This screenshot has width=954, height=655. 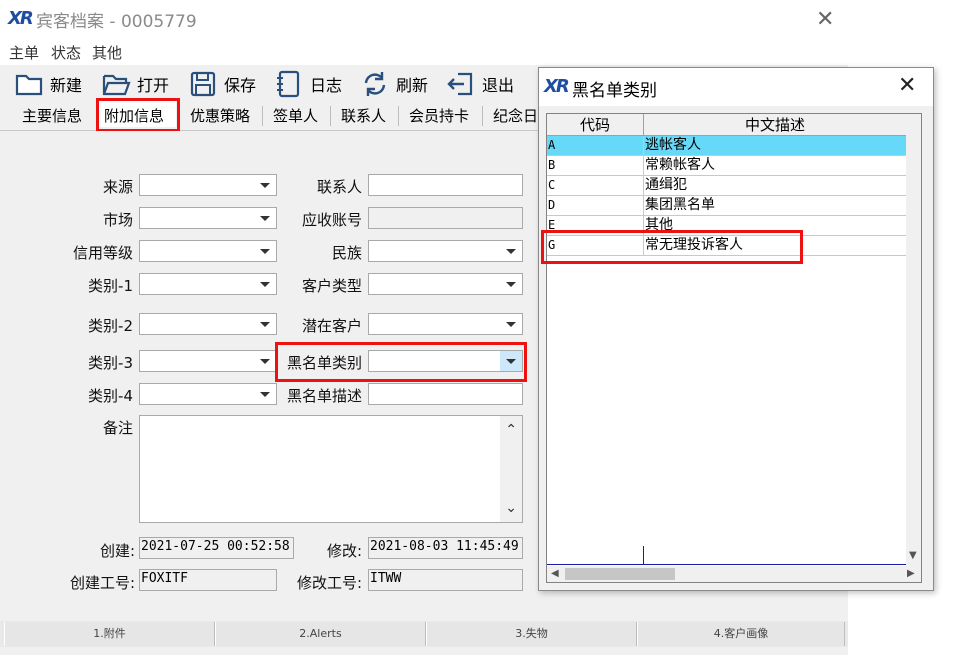 I want to click on refresh-button: 刷新, so click(x=394, y=84).